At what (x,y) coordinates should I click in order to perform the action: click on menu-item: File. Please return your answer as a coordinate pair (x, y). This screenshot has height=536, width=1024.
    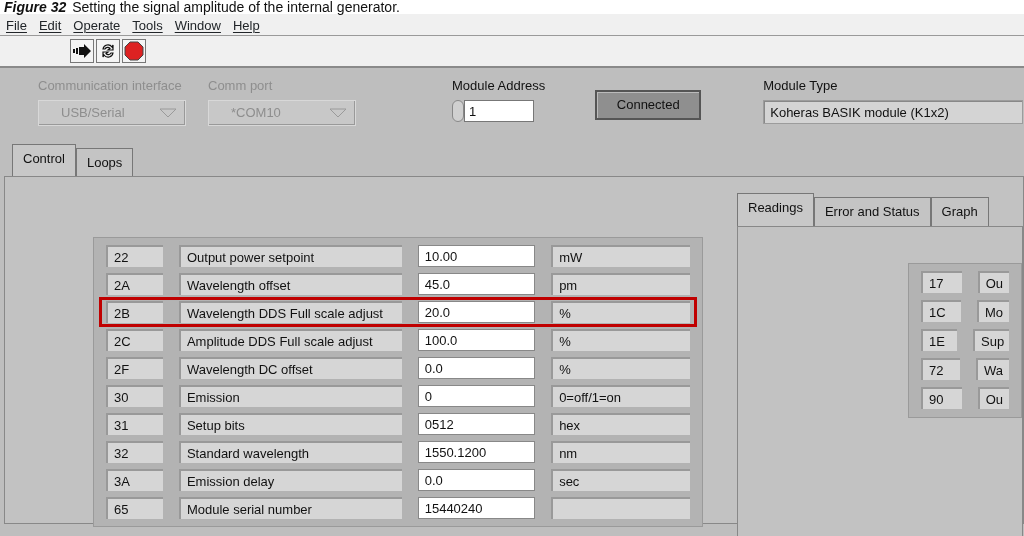
    Looking at the image, I should click on (16, 24).